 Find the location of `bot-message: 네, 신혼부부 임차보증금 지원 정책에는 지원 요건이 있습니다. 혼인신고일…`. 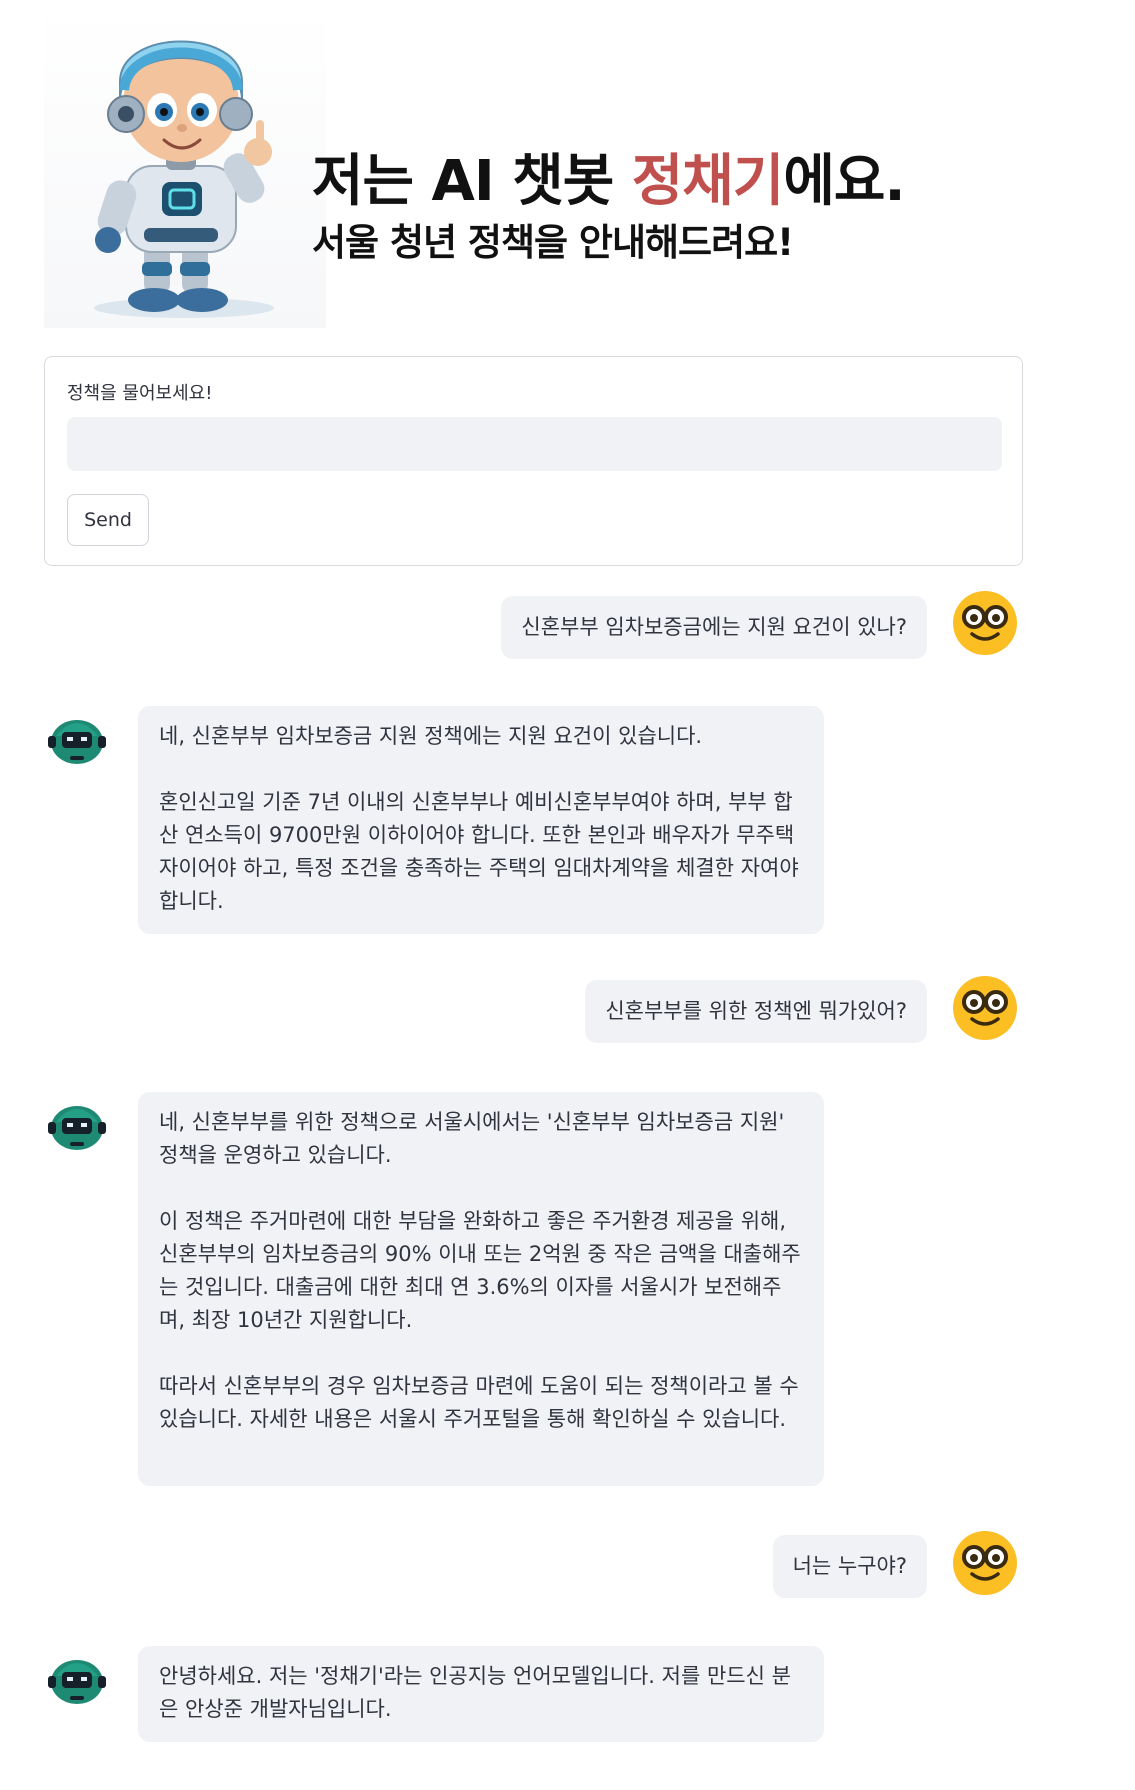

bot-message: 네, 신혼부부 임차보증금 지원 정책에는 지원 요건이 있습니다. 혼인신고일… is located at coordinates (481, 820).